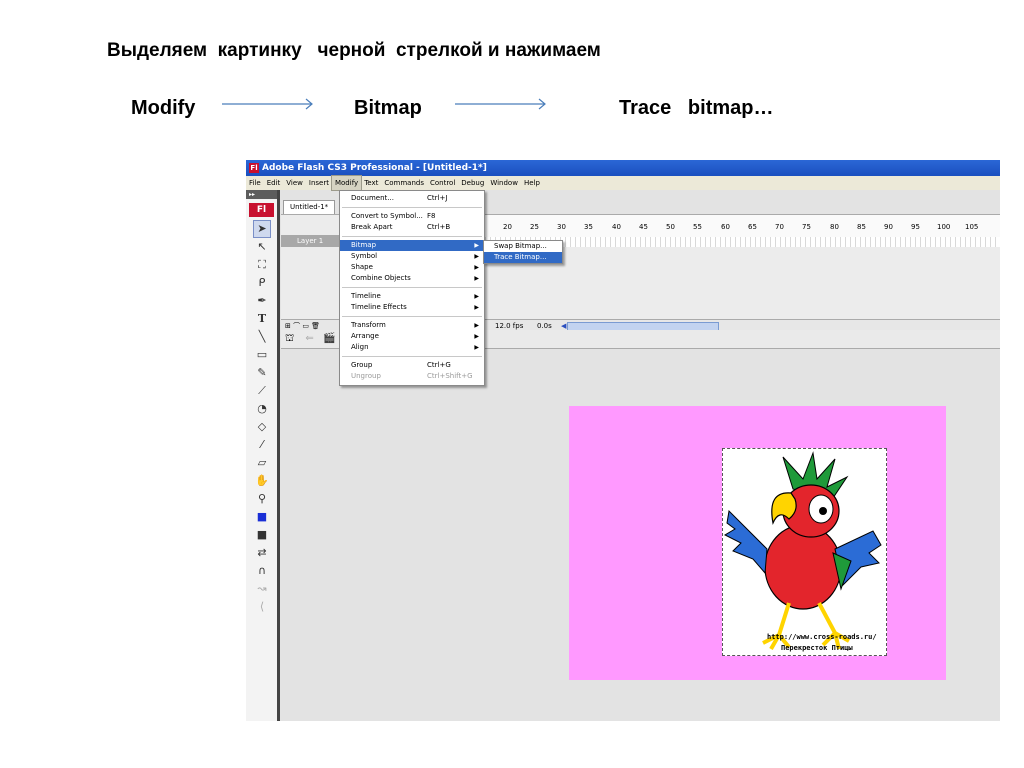  I want to click on menu-item-break-apart: Break Apart Ctrl+B, so click(412, 227).